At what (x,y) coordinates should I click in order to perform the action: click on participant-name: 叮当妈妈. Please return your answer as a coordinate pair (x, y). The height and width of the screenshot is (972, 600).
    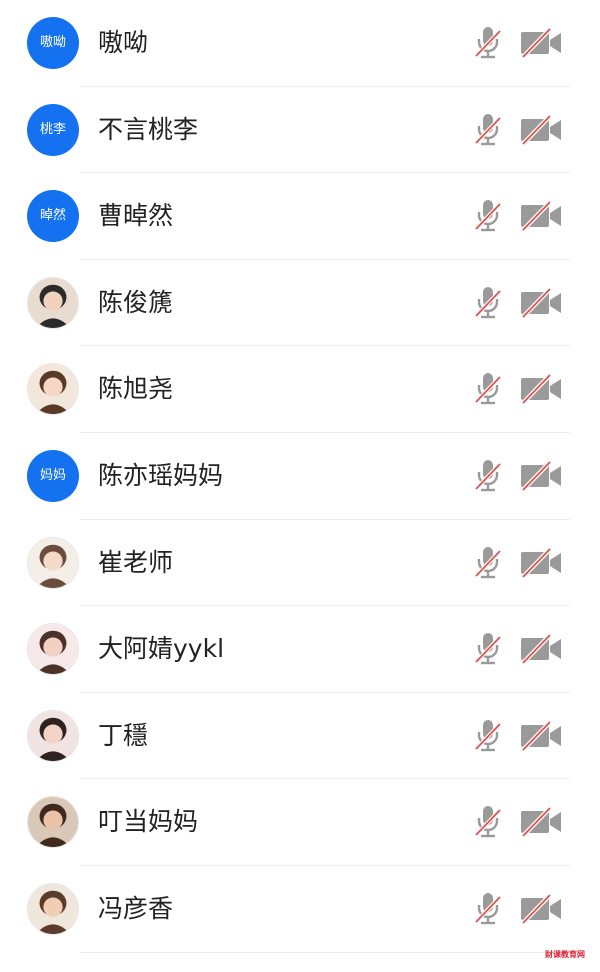
    Looking at the image, I should click on (148, 822).